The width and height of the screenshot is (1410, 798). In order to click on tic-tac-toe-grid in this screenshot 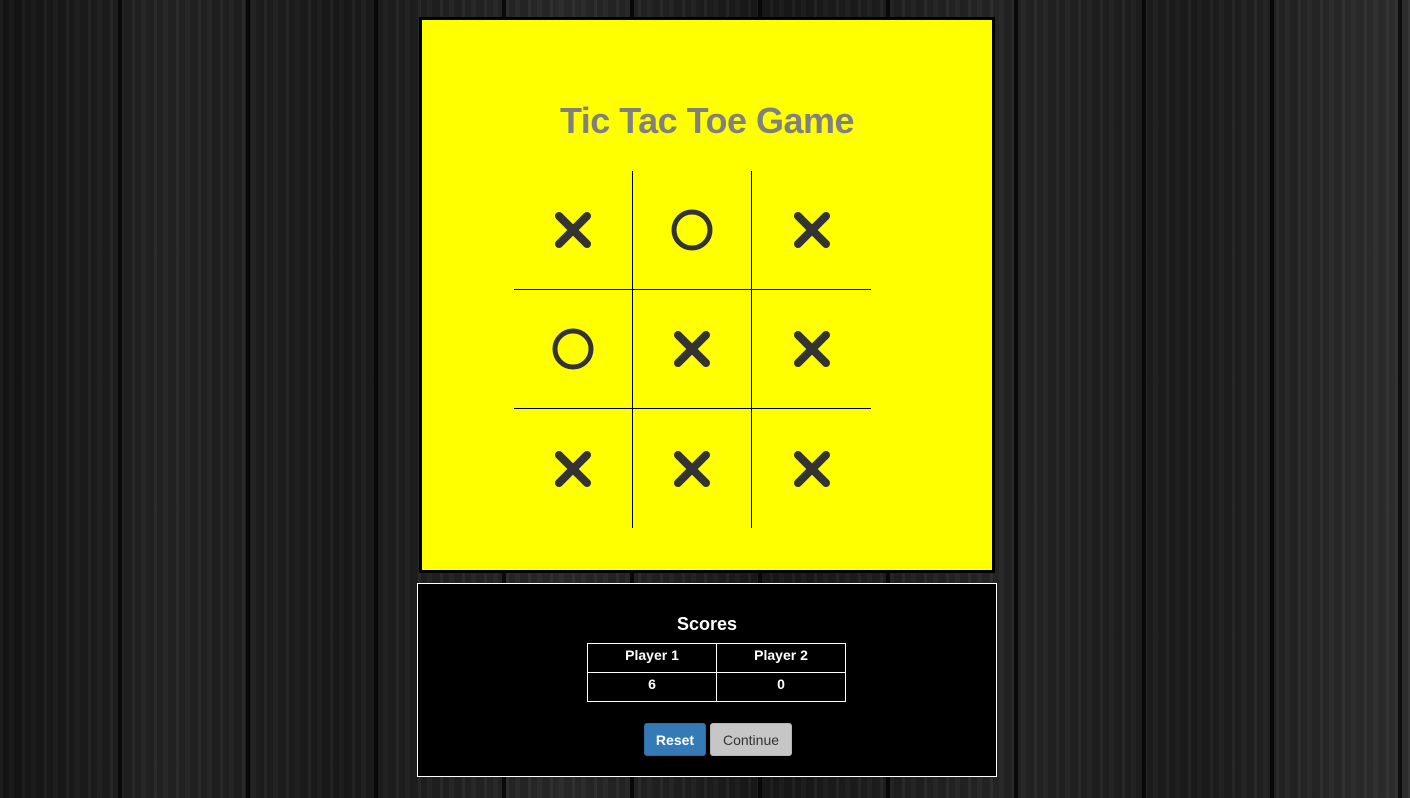, I will do `click(692, 349)`.